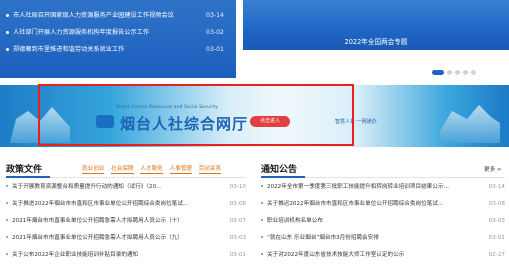 Image resolution: width=509 pixels, height=276 pixels. What do you see at coordinates (180, 170) in the screenshot?
I see `tab-personnel: 人事管理` at bounding box center [180, 170].